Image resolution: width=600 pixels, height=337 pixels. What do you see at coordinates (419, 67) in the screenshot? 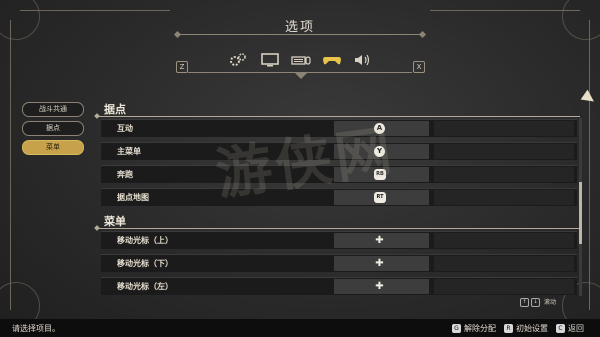
I see `tab-next-key: X` at bounding box center [419, 67].